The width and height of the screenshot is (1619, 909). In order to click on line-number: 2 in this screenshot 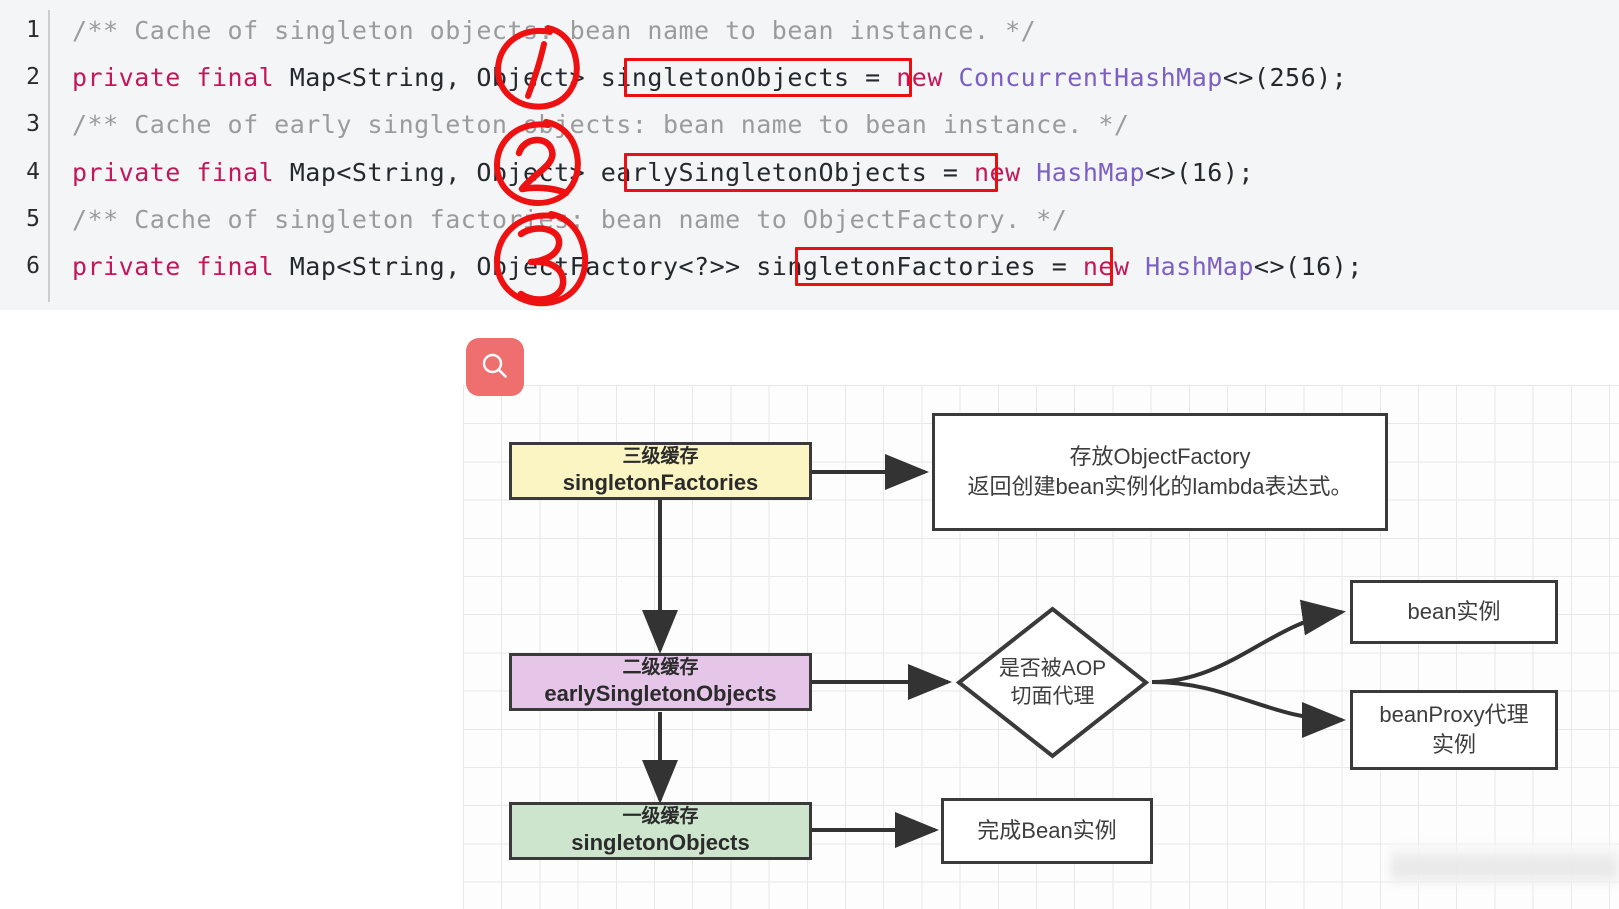, I will do `click(33, 77)`.